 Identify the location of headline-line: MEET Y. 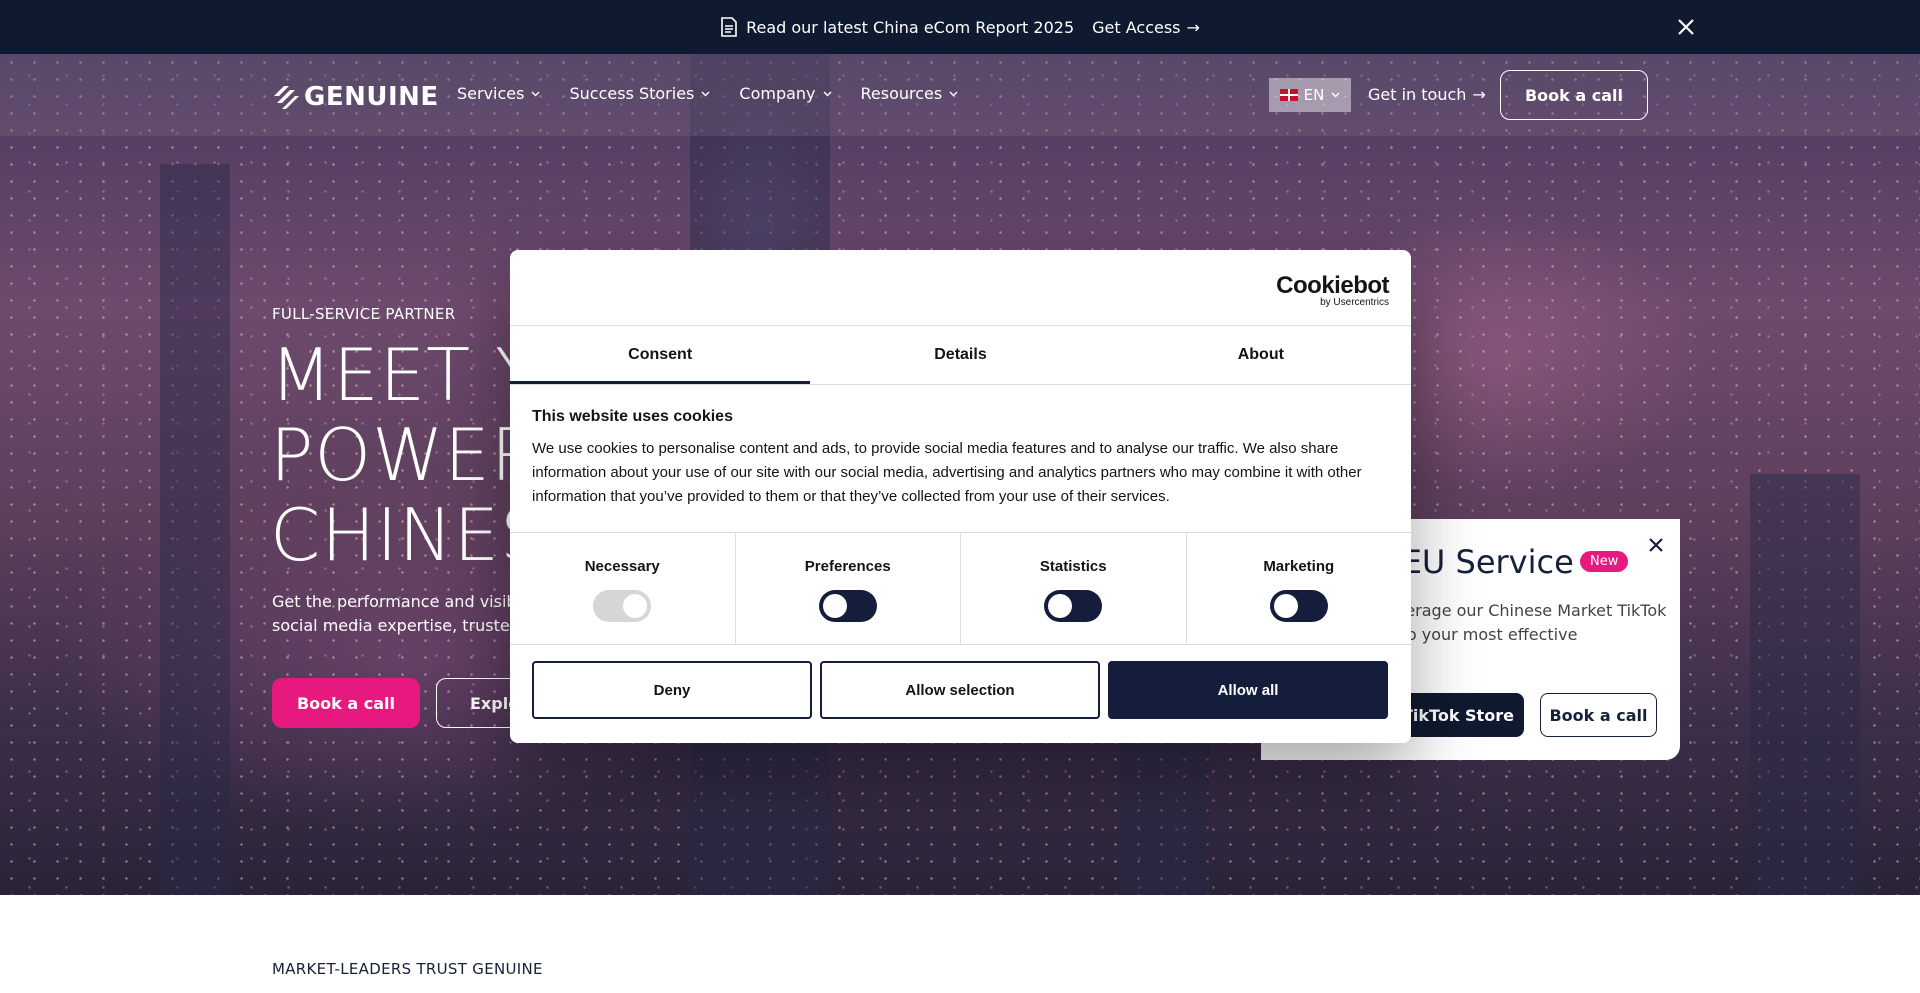
(405, 375).